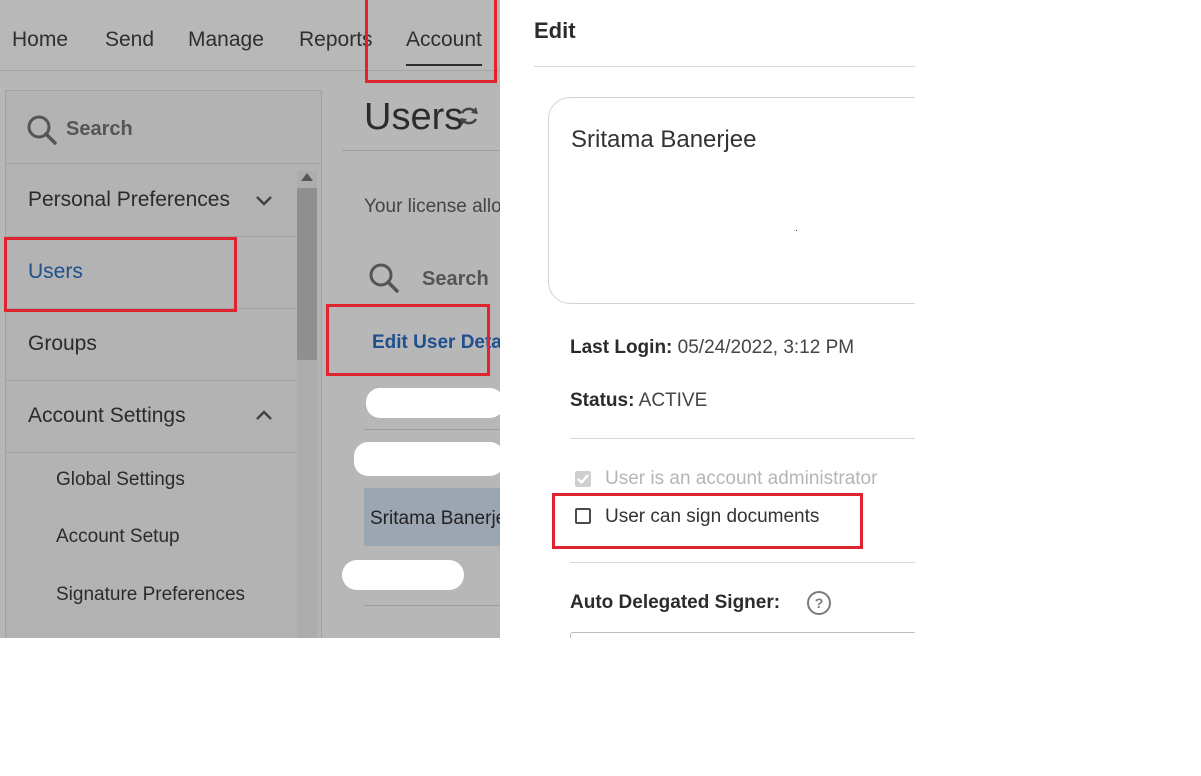 The image size is (1201, 776). Describe the element at coordinates (408, 340) in the screenshot. I see `highlight-edit-user-link` at that location.